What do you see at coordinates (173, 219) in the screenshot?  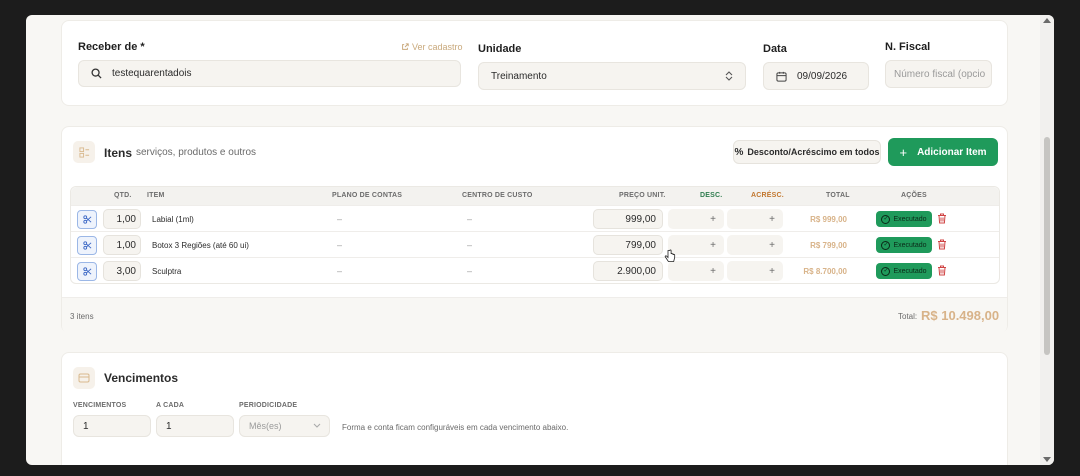 I see `item-name: Labial (1ml)` at bounding box center [173, 219].